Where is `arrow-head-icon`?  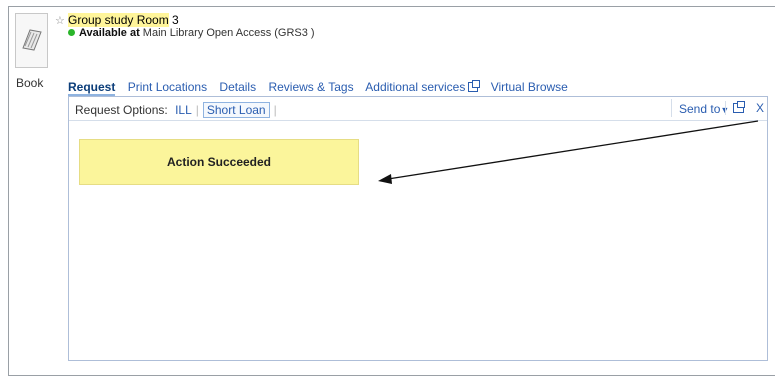 arrow-head-icon is located at coordinates (385, 179).